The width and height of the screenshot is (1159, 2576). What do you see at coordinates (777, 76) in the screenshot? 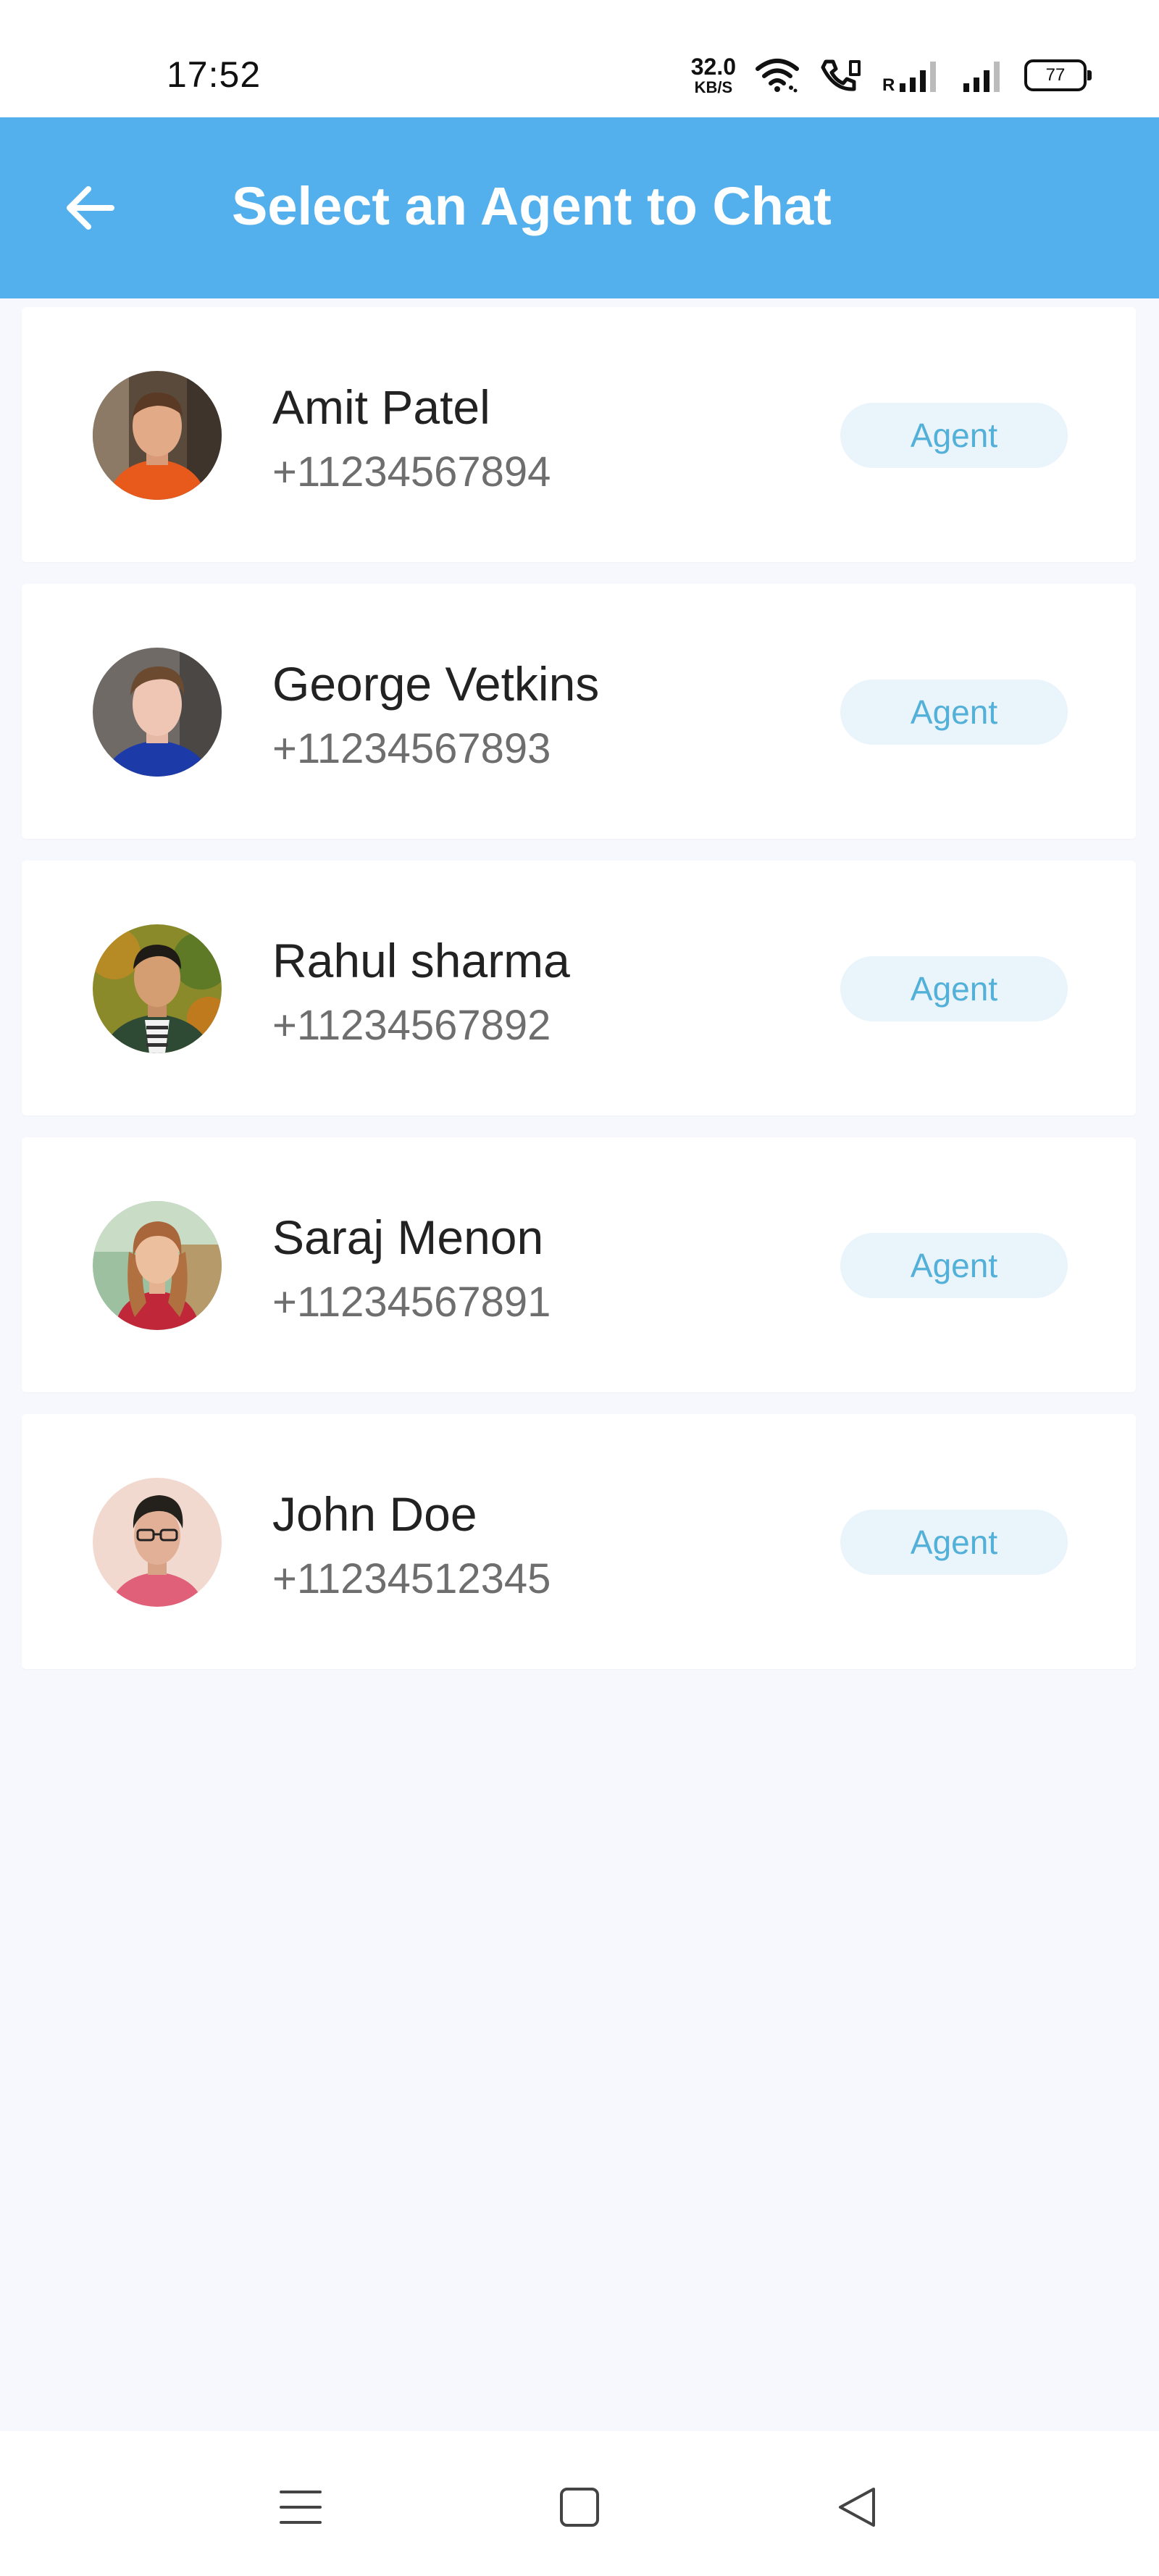
I see `wifi-icon` at bounding box center [777, 76].